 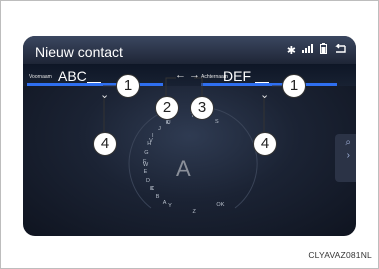 What do you see at coordinates (348, 155) in the screenshot?
I see `chevron-right-icon: ›` at bounding box center [348, 155].